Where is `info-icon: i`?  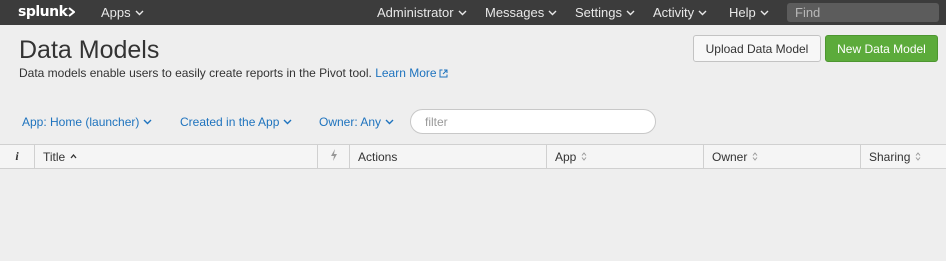
info-icon: i is located at coordinates (17, 156).